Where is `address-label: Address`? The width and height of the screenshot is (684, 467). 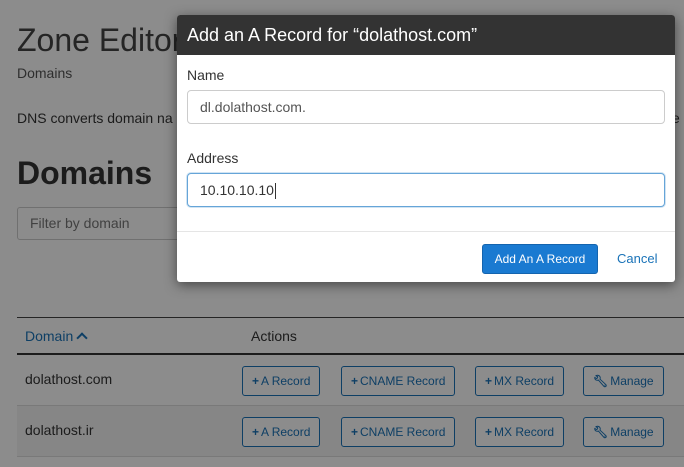 address-label: Address is located at coordinates (213, 158).